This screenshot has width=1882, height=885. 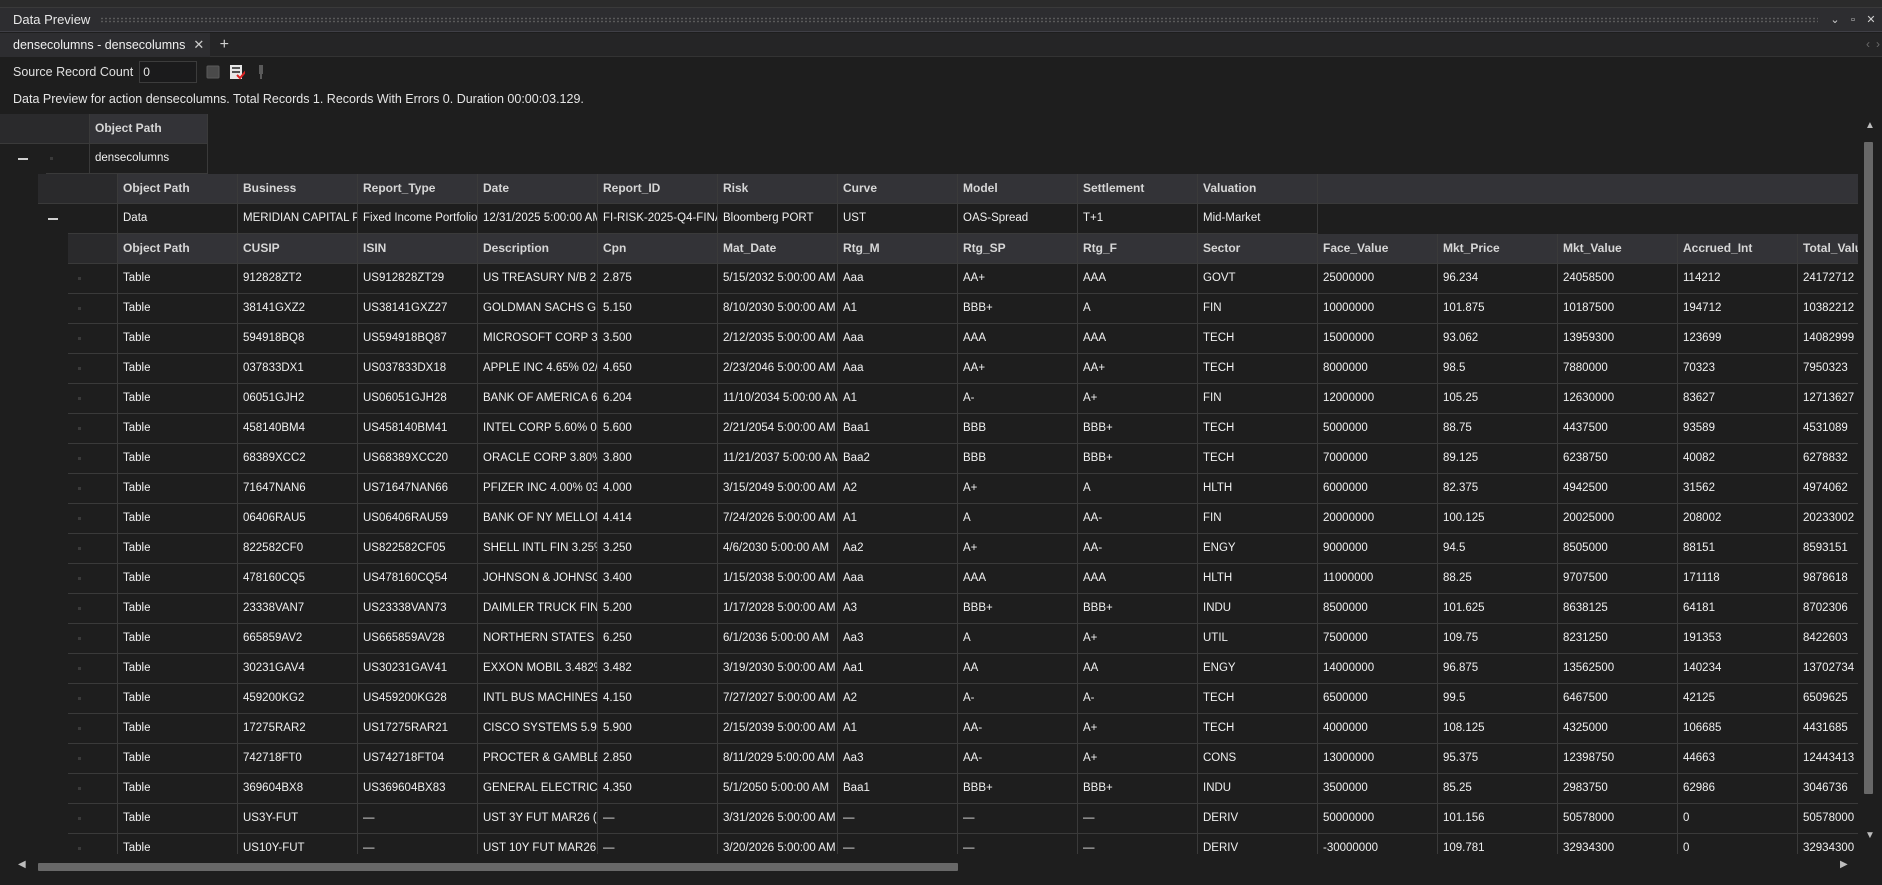 What do you see at coordinates (1868, 44) in the screenshot?
I see `chevron-left-icon: ‹` at bounding box center [1868, 44].